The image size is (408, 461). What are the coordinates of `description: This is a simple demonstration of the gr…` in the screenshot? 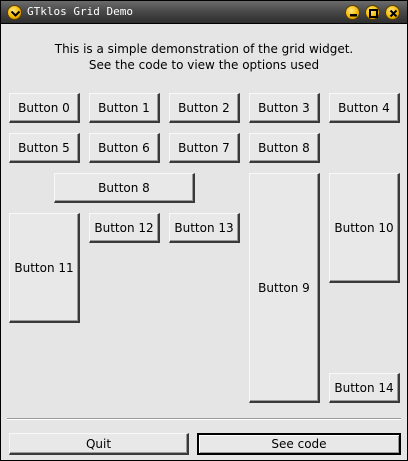 It's located at (204, 57).